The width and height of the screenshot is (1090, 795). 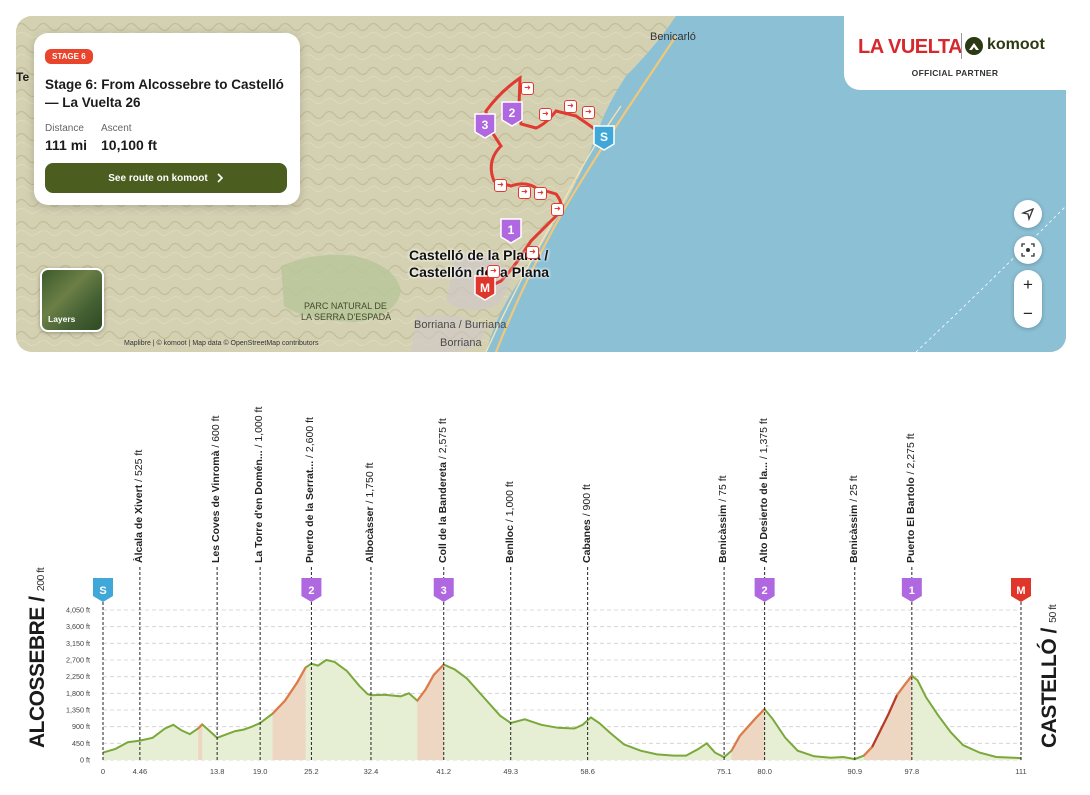 I want to click on x-tick-label: 32.4, so click(x=371, y=771).